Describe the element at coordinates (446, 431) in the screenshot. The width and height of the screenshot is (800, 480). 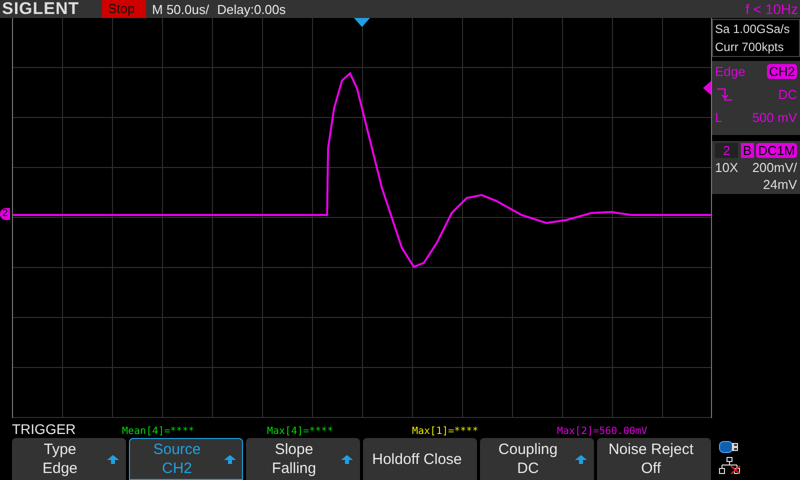
I see `measurement-readout: Max[1]=****` at that location.